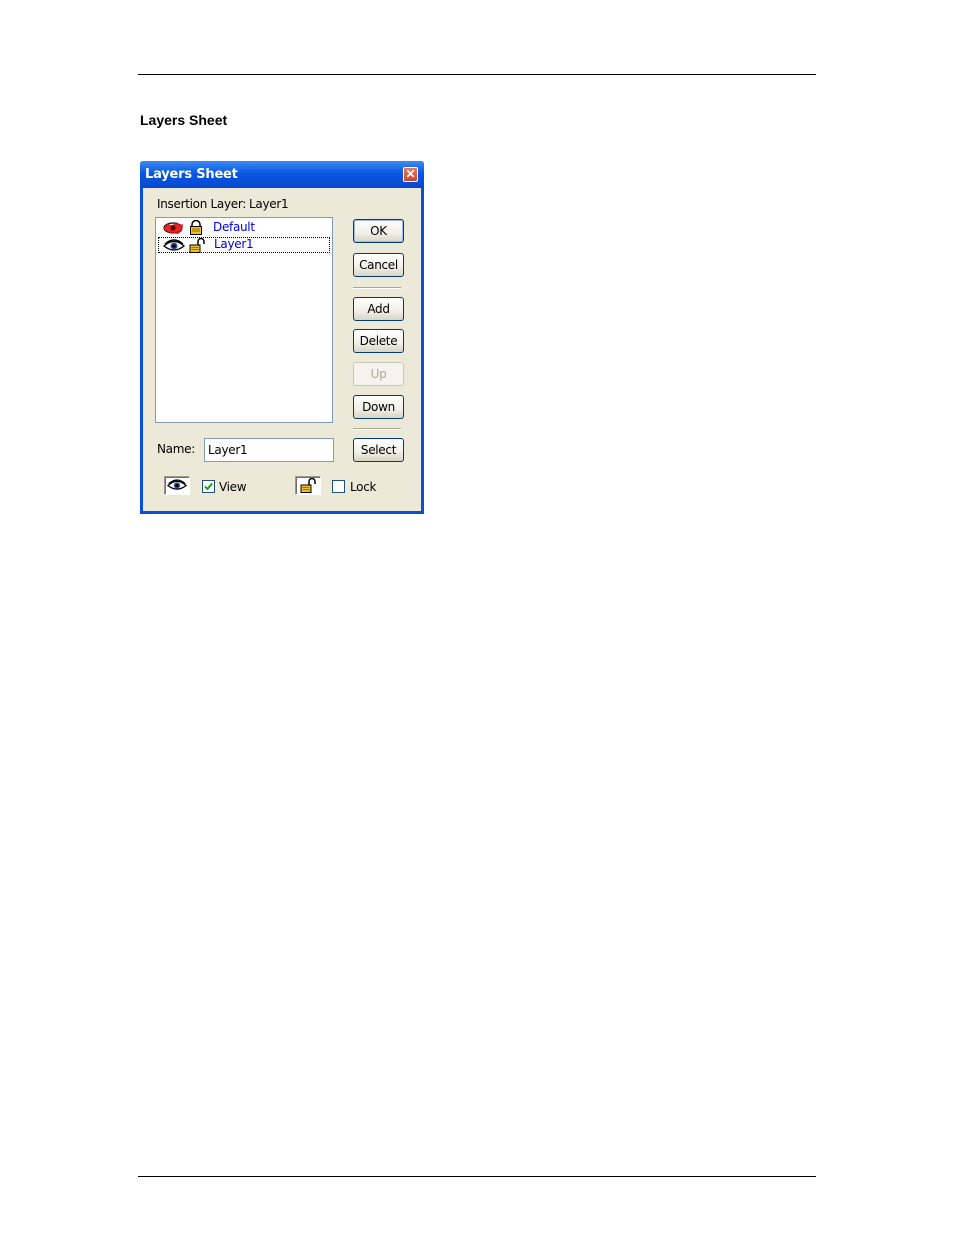  I want to click on locked-icon, so click(196, 227).